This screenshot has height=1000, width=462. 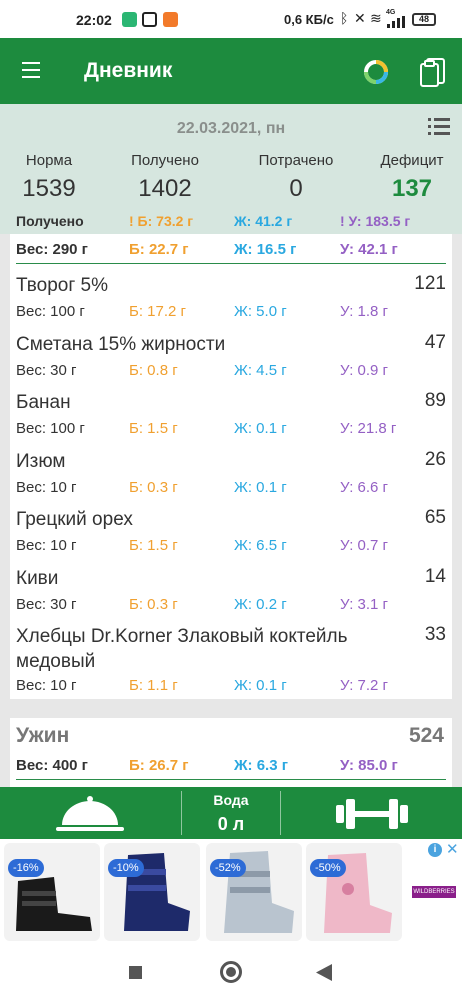 What do you see at coordinates (43, 402) in the screenshot?
I see `food-name: Банан` at bounding box center [43, 402].